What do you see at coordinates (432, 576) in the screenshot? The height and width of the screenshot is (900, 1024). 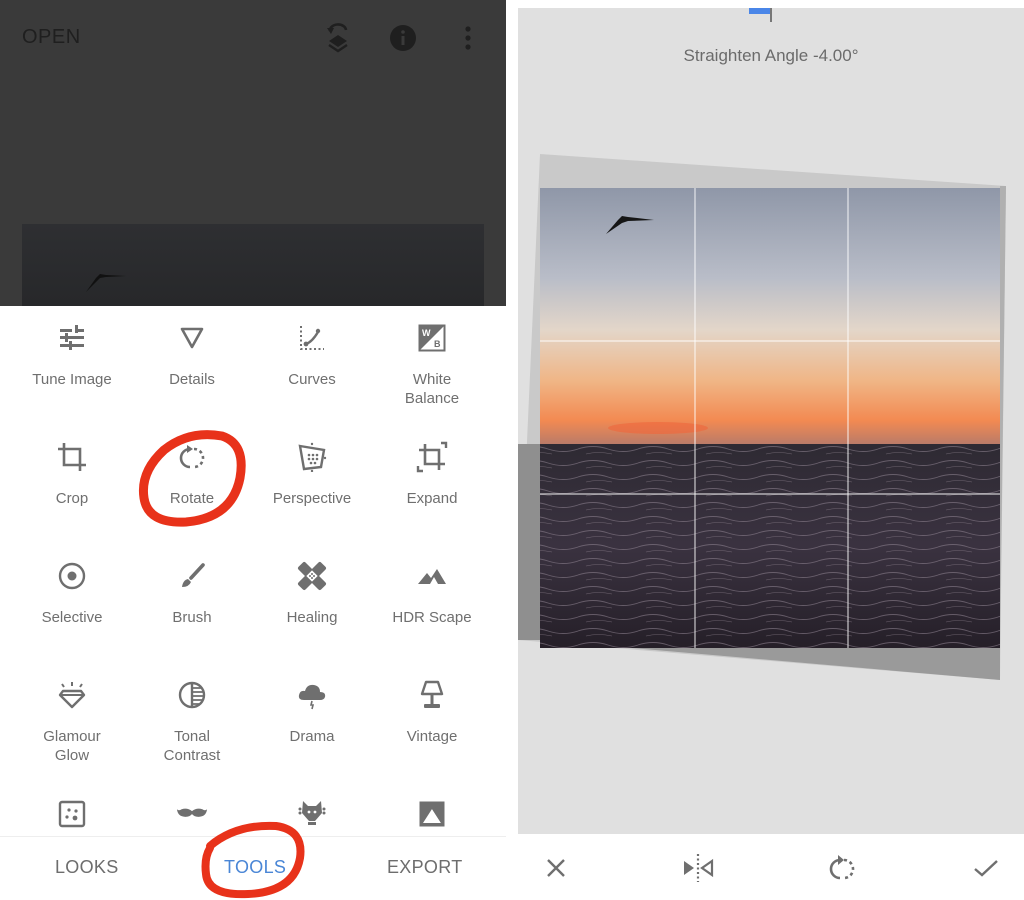 I see `mountains-icon` at bounding box center [432, 576].